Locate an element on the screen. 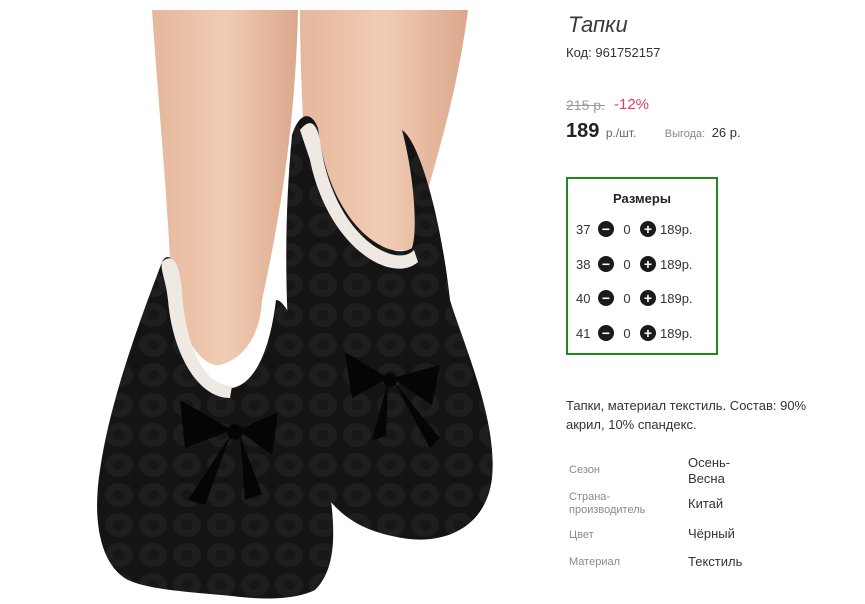  size-row: 37 − 0 + 189р. is located at coordinates (634, 229).